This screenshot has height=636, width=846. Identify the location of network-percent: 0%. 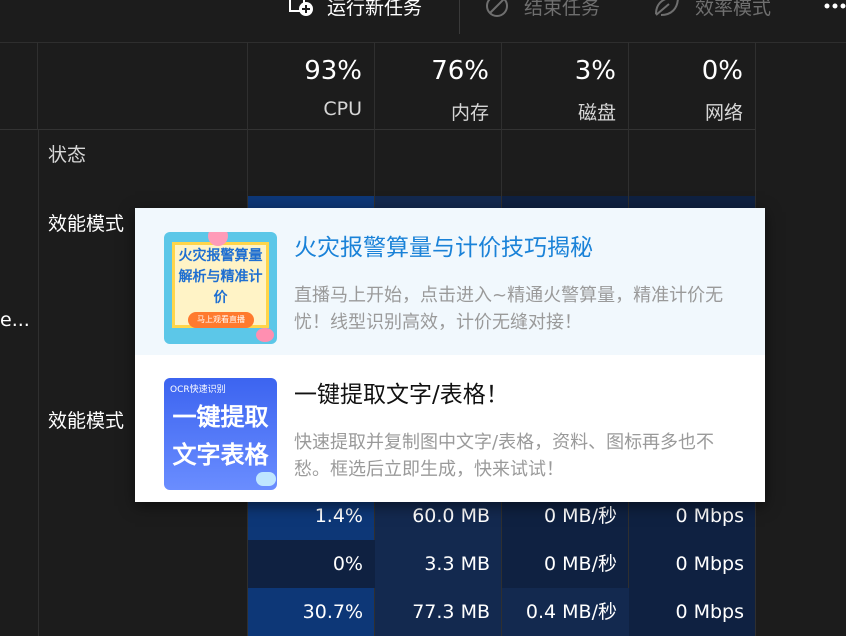
(722, 71).